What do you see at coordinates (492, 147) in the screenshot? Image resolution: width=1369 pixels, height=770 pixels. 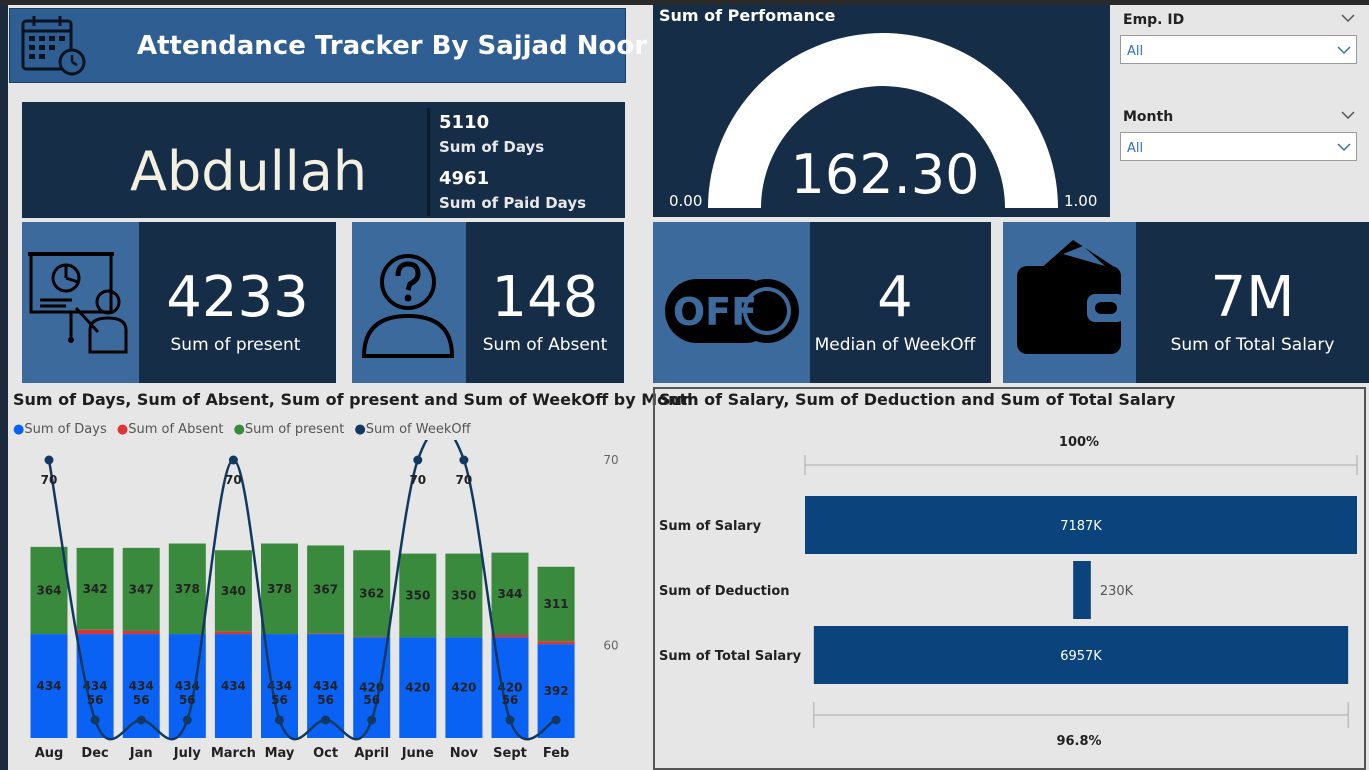 I see `days-label: Sum of Days` at bounding box center [492, 147].